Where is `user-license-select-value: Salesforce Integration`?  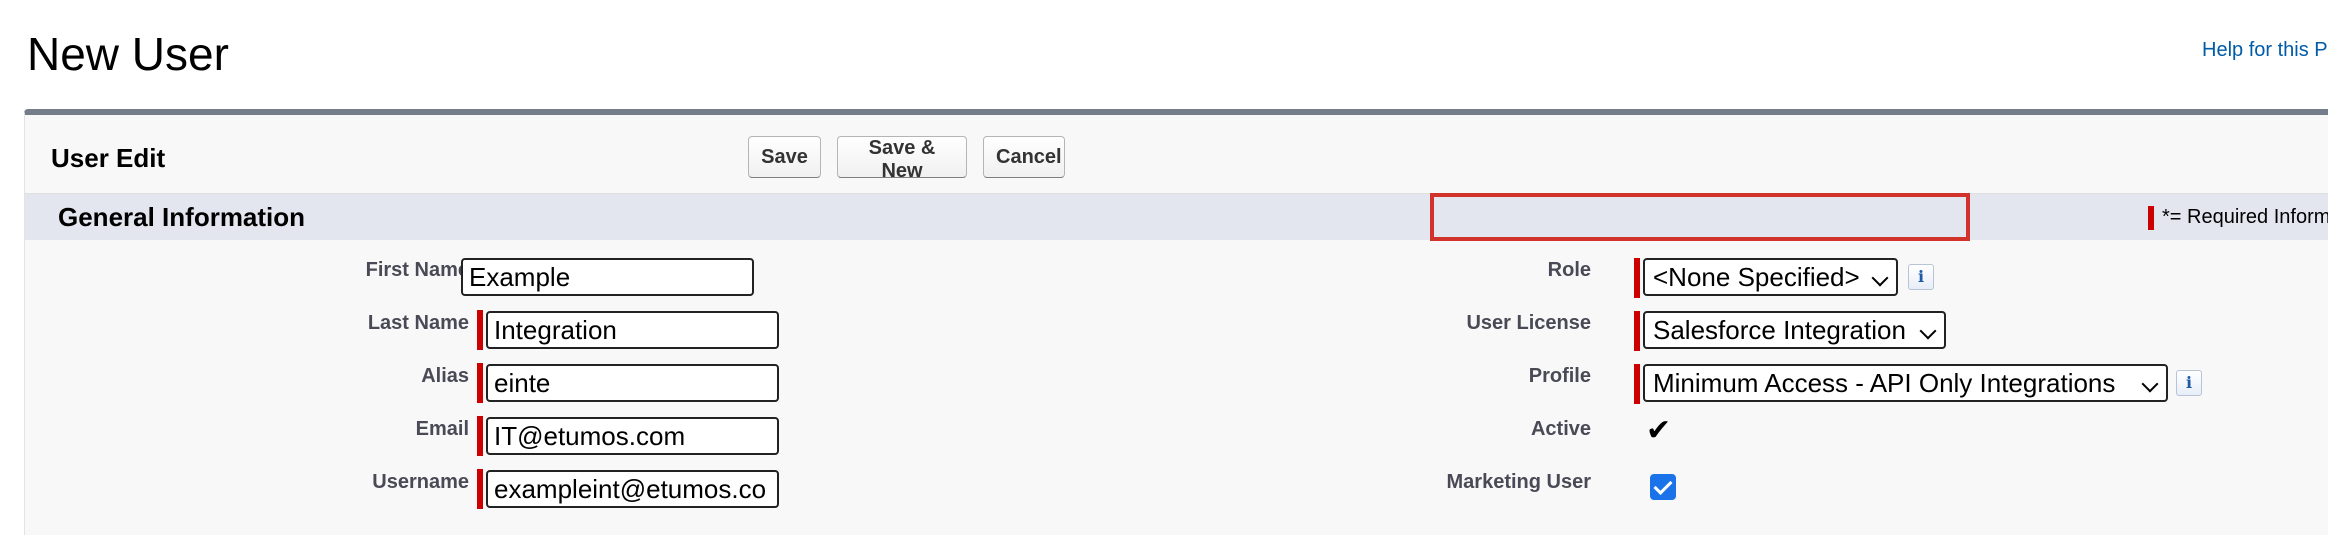
user-license-select-value: Salesforce Integration is located at coordinates (1779, 330).